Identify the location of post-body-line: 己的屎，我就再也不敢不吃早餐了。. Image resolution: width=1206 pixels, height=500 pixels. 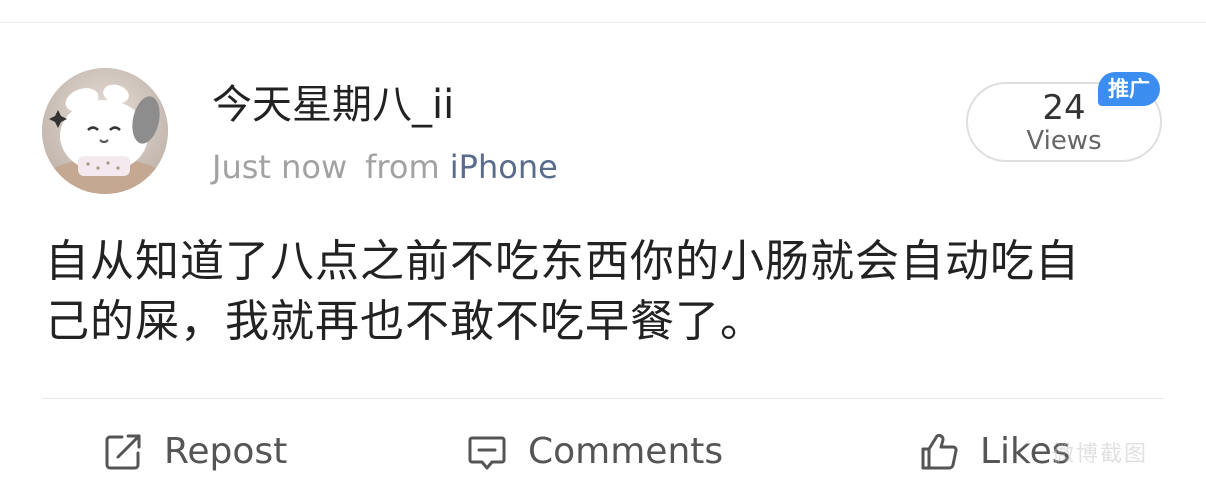
(405, 321).